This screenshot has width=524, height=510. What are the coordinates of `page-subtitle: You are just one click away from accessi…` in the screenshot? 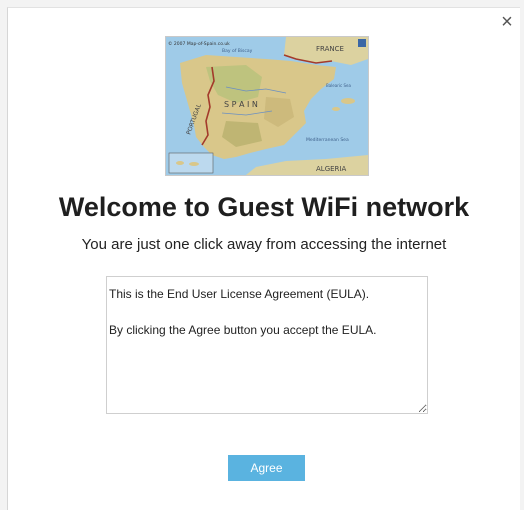 It's located at (264, 244).